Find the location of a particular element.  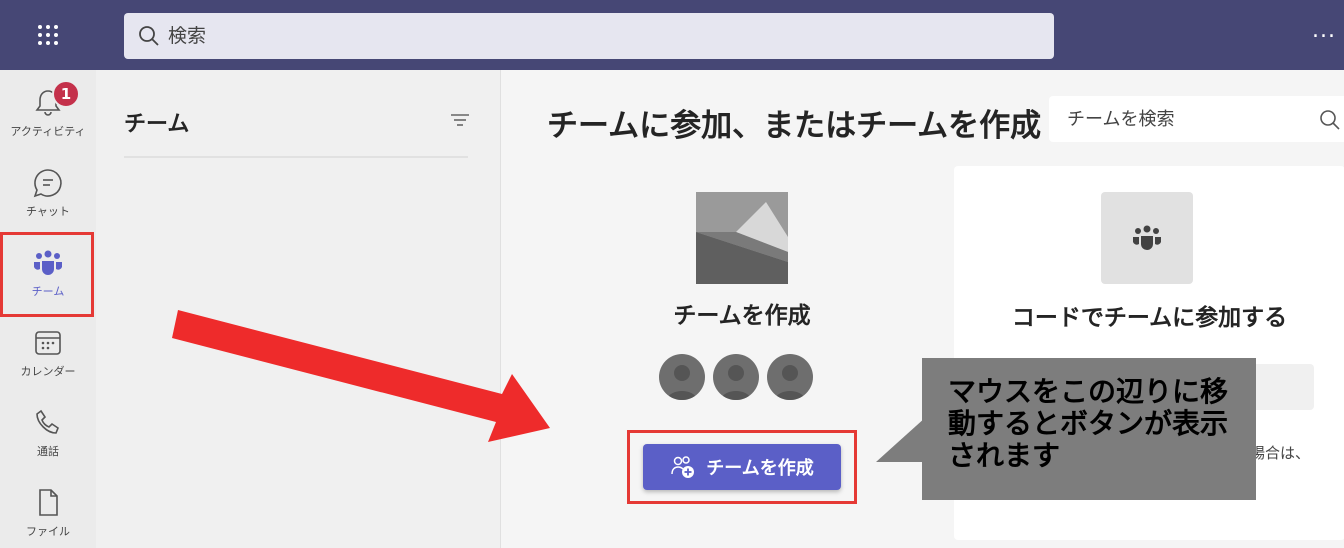

chat-icon is located at coordinates (47, 183).